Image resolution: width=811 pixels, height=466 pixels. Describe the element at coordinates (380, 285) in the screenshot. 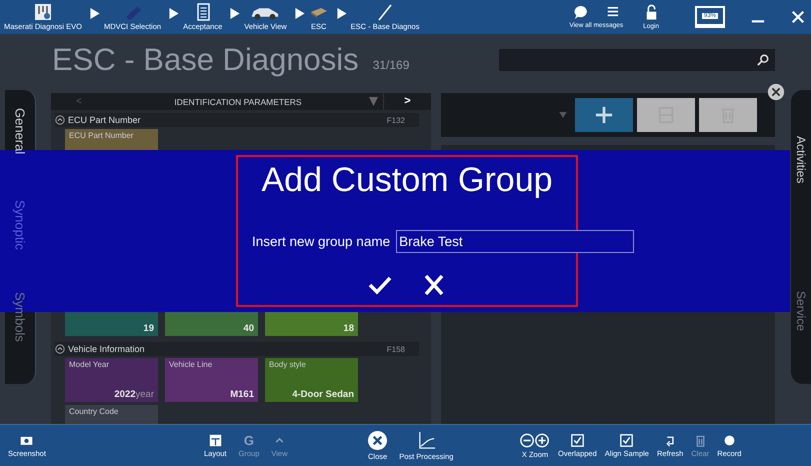

I see `checkmark-icon` at that location.